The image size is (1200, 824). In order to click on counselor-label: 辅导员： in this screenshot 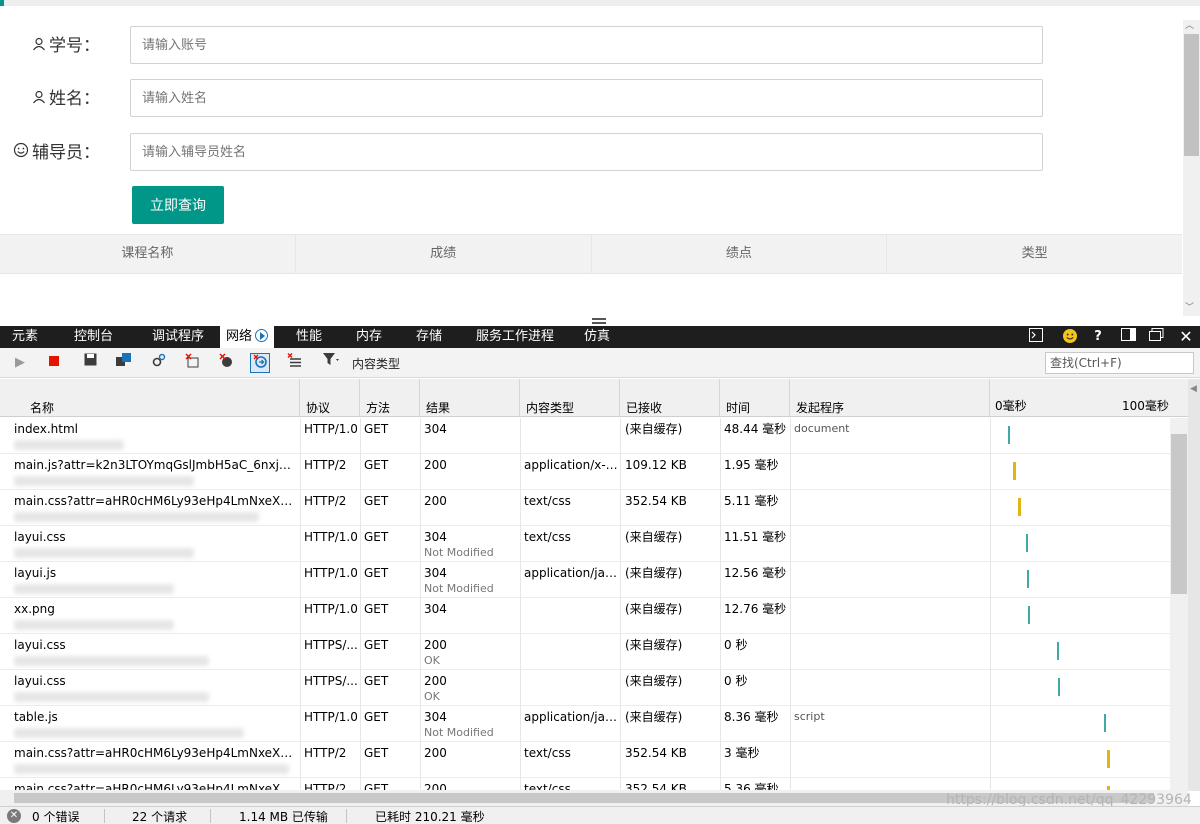, I will do `click(56, 153)`.